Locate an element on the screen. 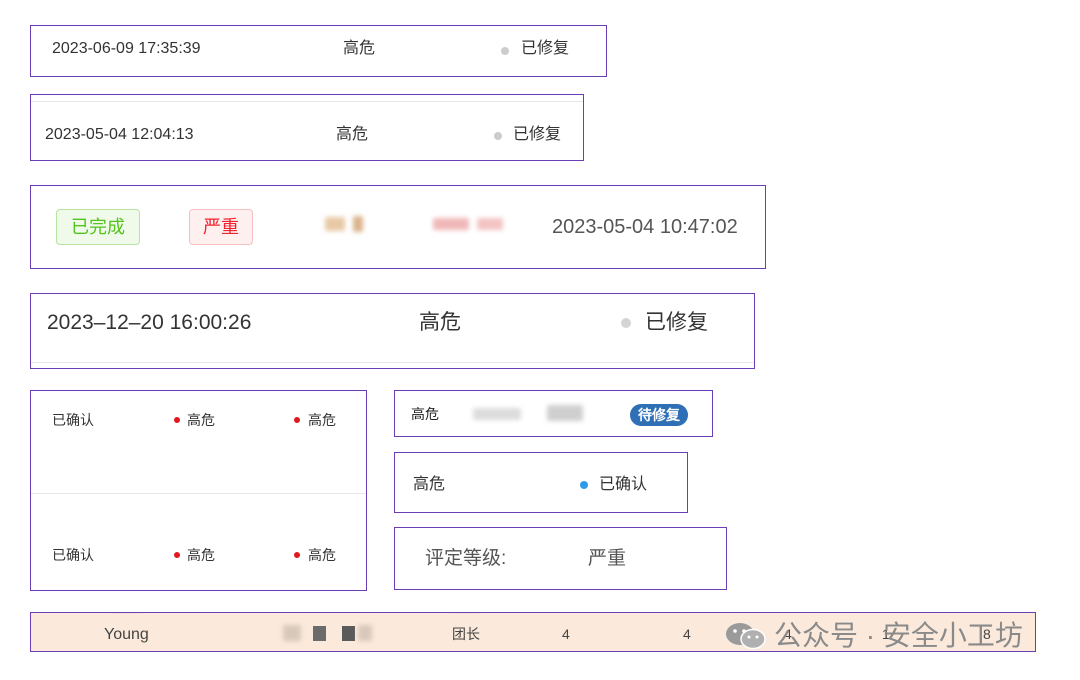 The image size is (1080, 680). status-pill-pending-fix: 待修复 is located at coordinates (659, 415).